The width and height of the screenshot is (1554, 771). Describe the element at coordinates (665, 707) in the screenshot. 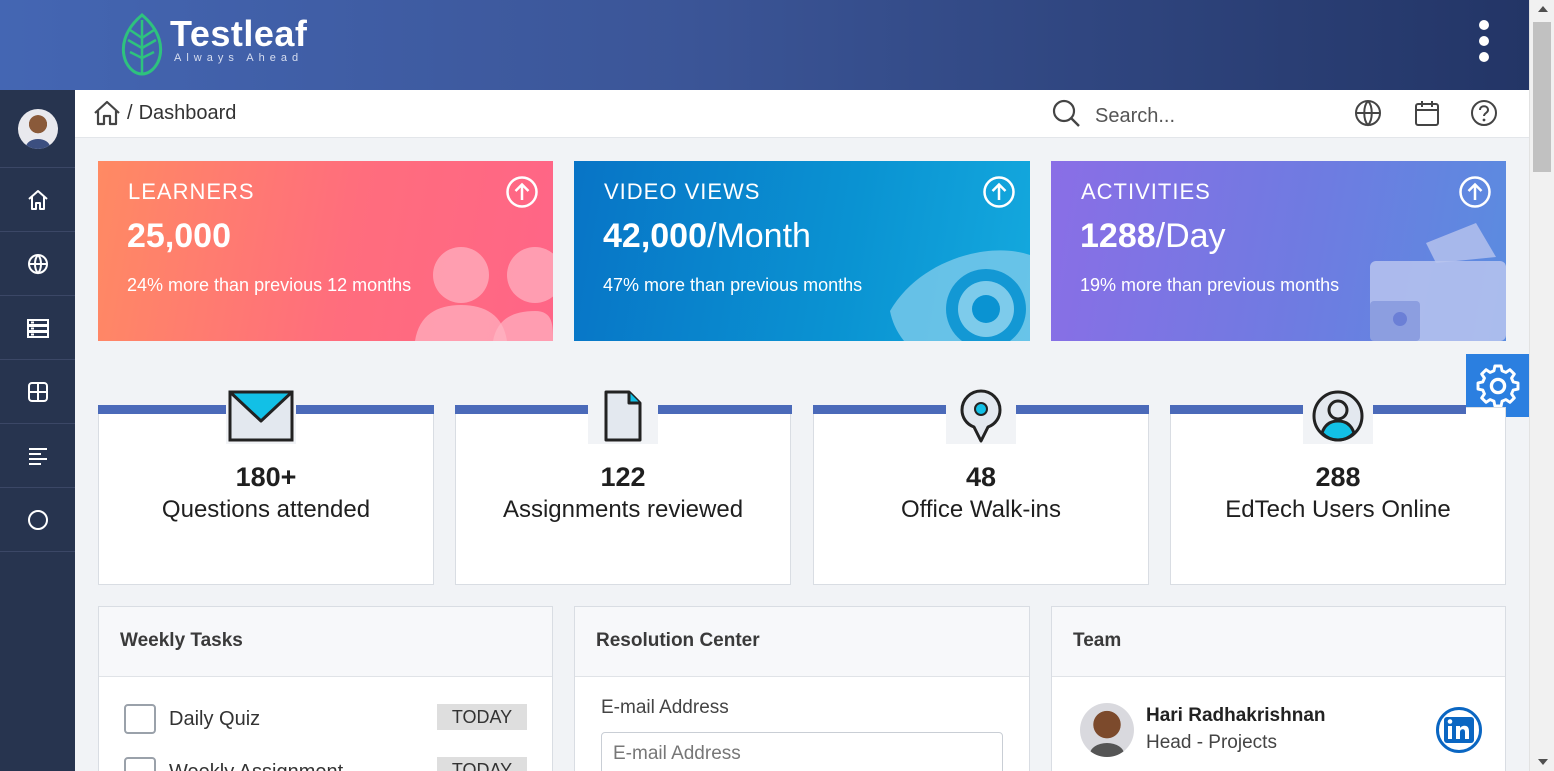

I see `email-label: E-mail Address` at that location.